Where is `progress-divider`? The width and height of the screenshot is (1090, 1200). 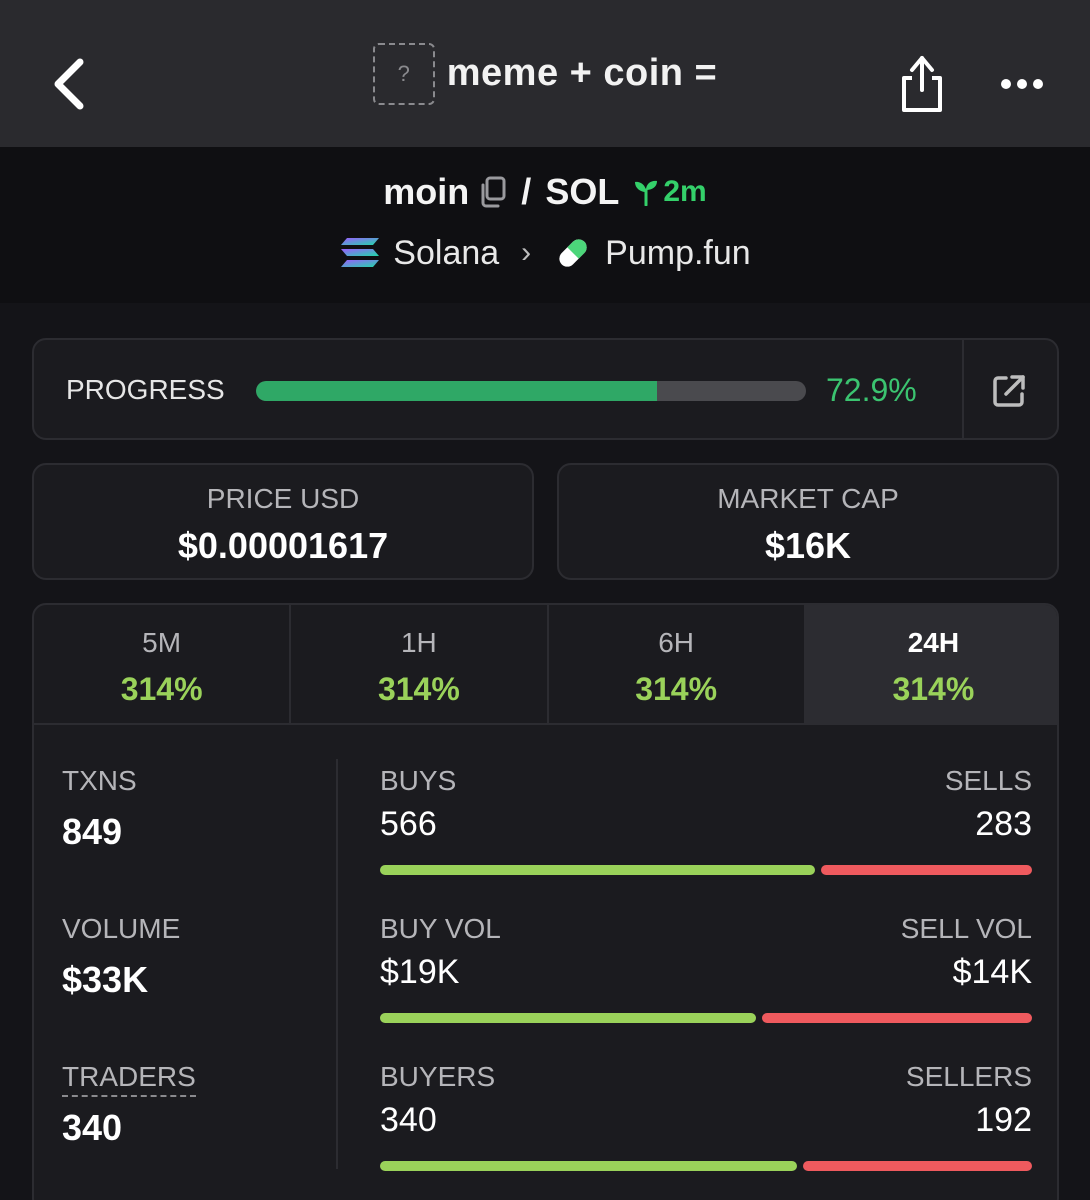 progress-divider is located at coordinates (963, 389).